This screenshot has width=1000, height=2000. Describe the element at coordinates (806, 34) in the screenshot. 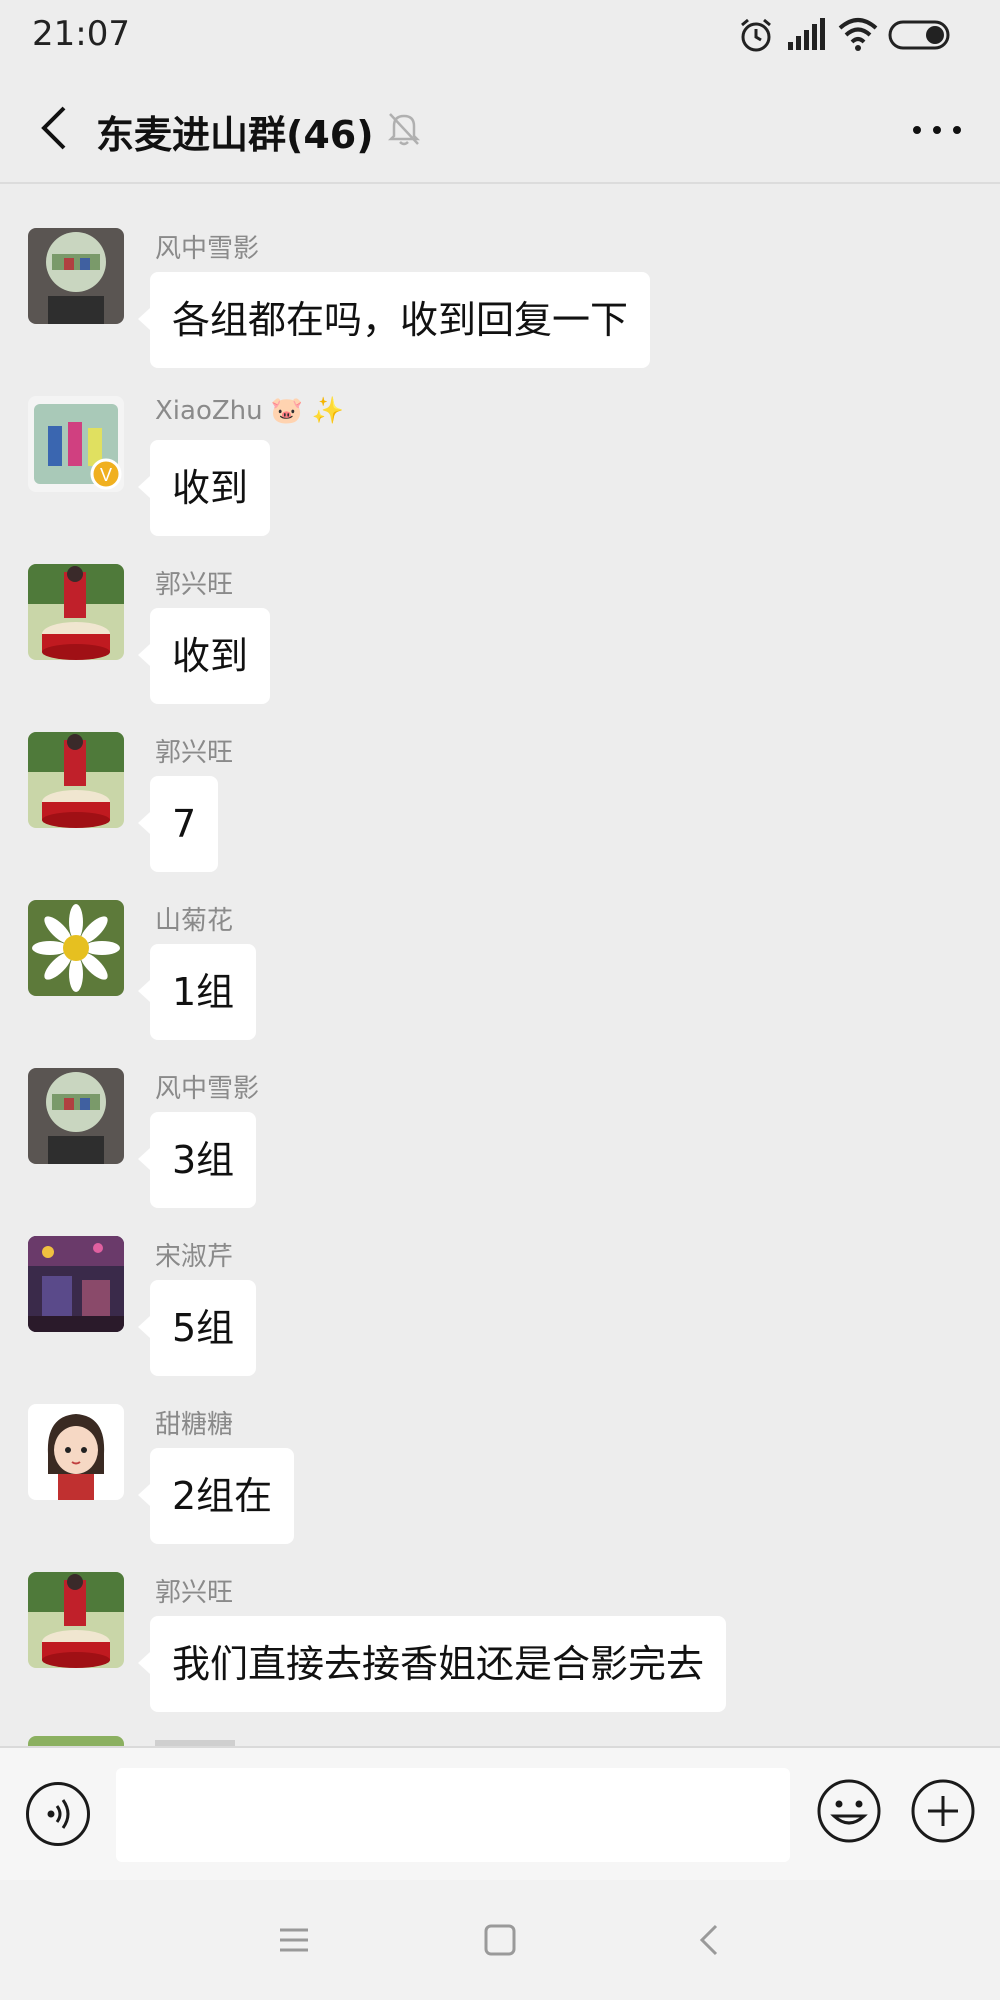

I see `signal-icon` at that location.